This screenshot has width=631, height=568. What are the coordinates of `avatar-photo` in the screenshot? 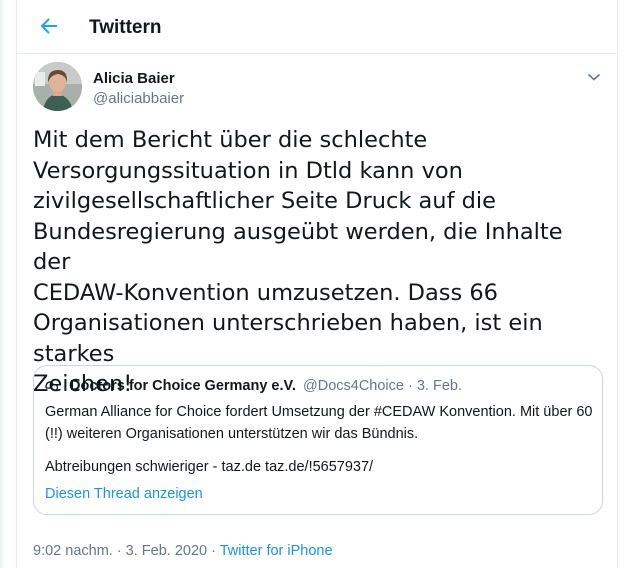 It's located at (57, 86).